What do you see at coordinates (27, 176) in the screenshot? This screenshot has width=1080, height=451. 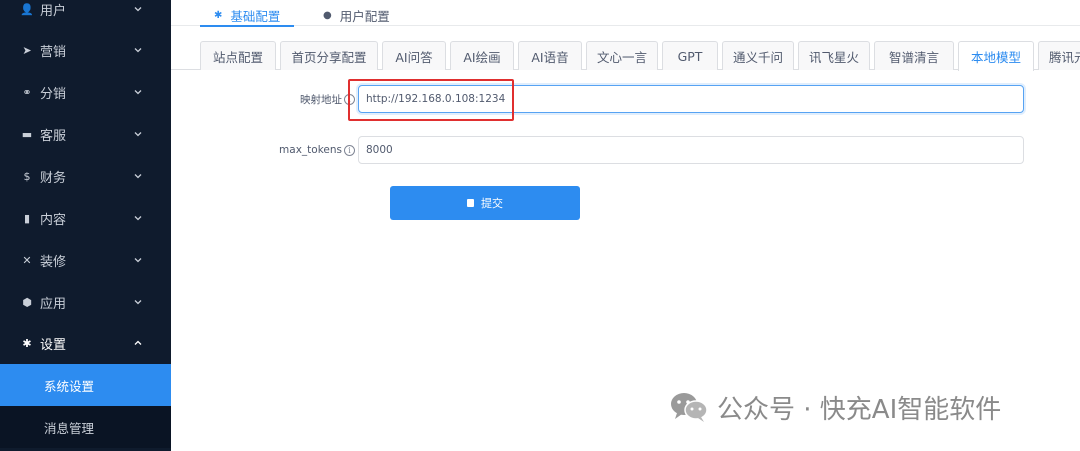 I see `dollar-icon: $` at bounding box center [27, 176].